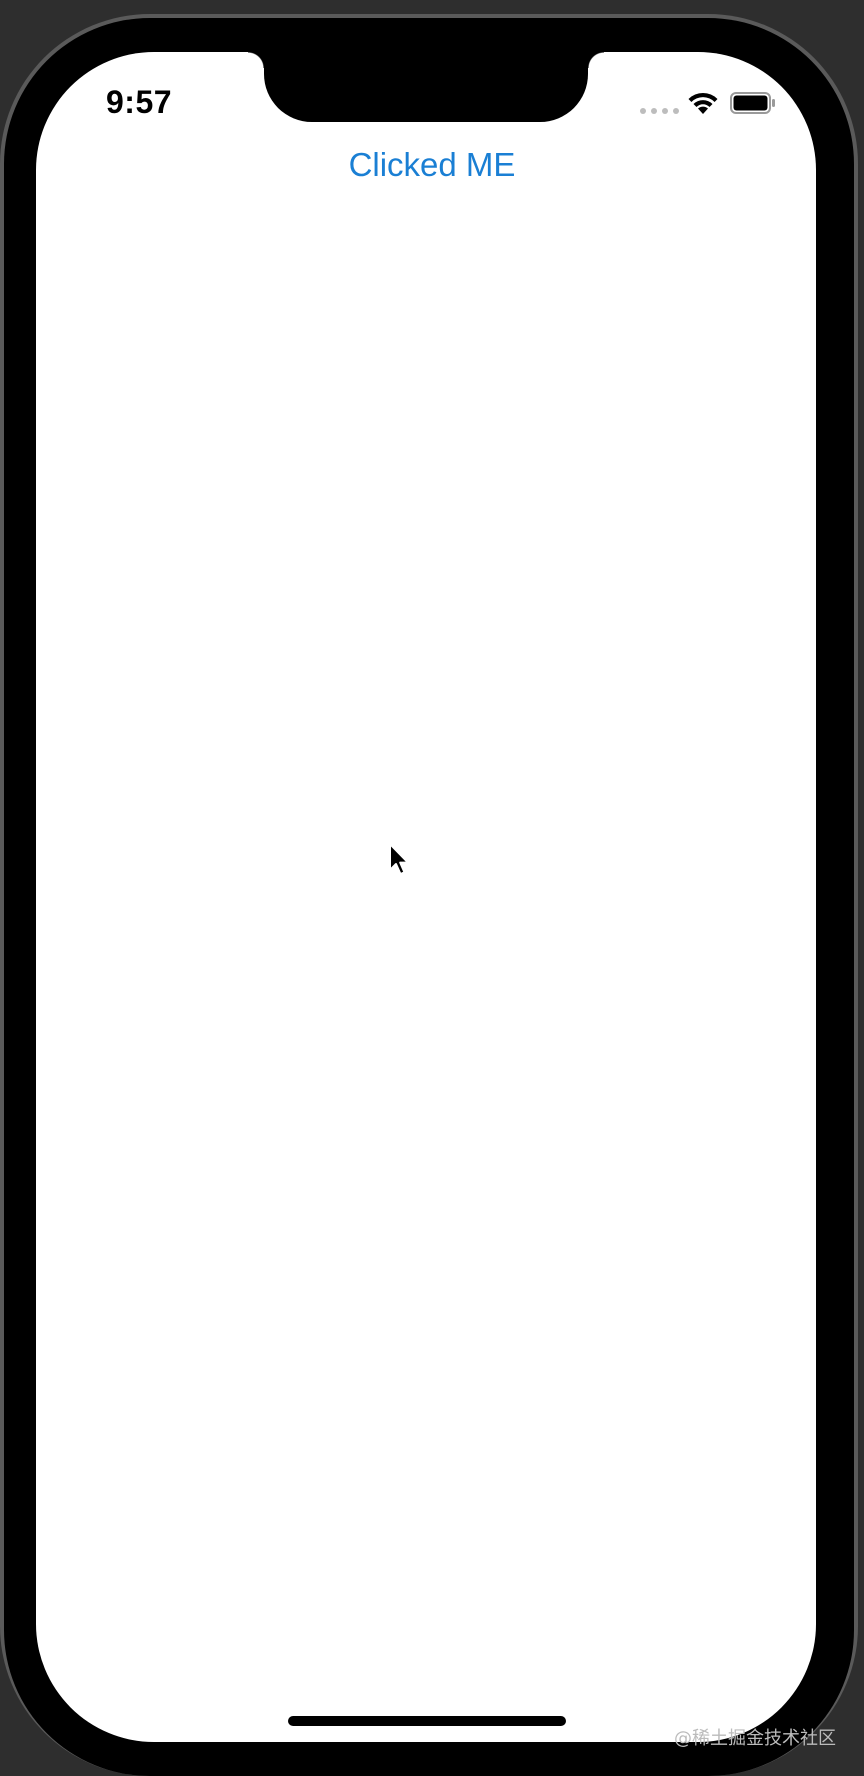 This screenshot has width=864, height=1776. I want to click on battery-full-icon, so click(752, 103).